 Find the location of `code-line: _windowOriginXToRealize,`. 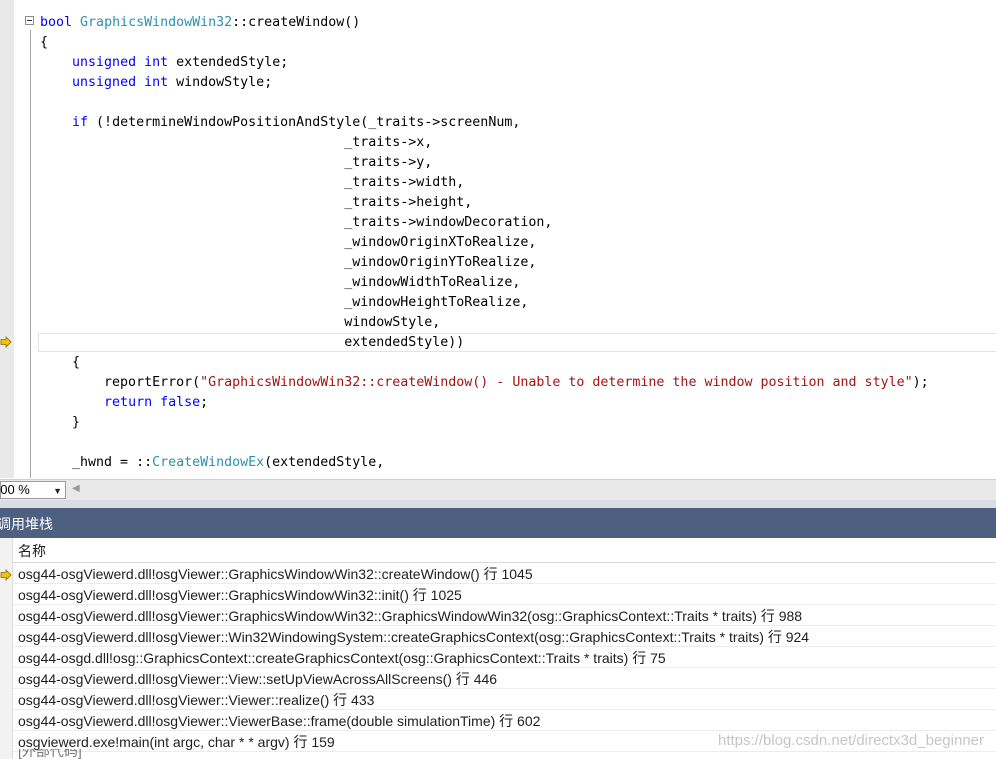

code-line: _windowOriginXToRealize, is located at coordinates (484, 243).